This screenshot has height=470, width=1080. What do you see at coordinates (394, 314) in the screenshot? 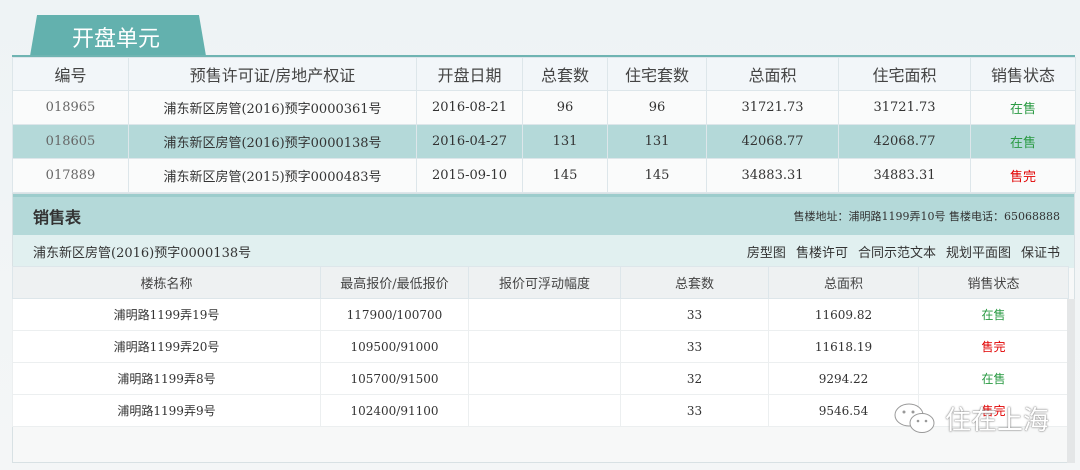
I see `building-cell: 117900/100700` at bounding box center [394, 314].